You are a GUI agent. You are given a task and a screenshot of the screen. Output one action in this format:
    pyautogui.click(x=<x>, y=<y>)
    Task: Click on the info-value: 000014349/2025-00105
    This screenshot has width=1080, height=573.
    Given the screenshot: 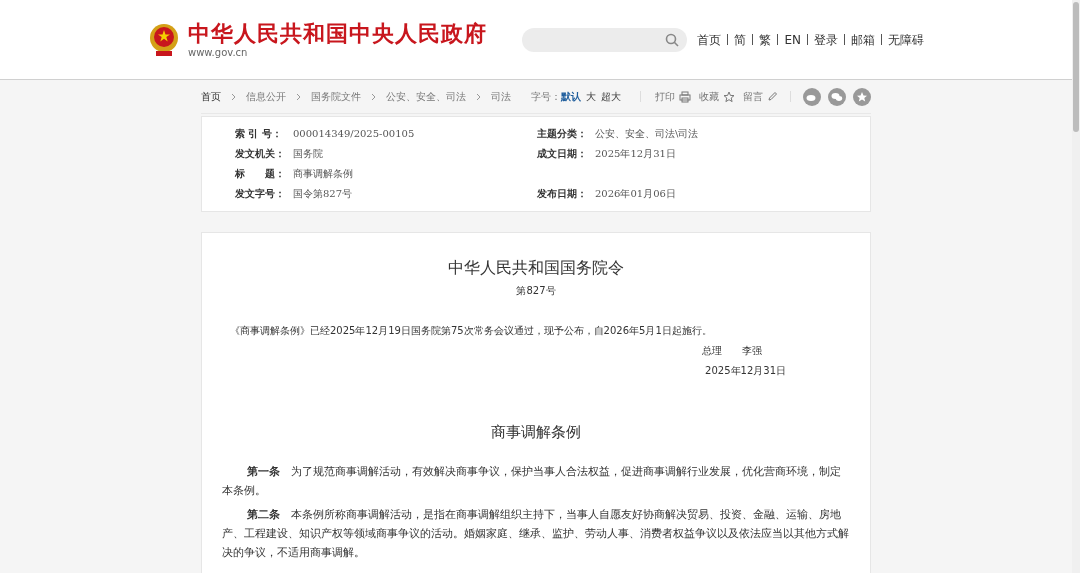 What is the action you would take?
    pyautogui.click(x=354, y=134)
    